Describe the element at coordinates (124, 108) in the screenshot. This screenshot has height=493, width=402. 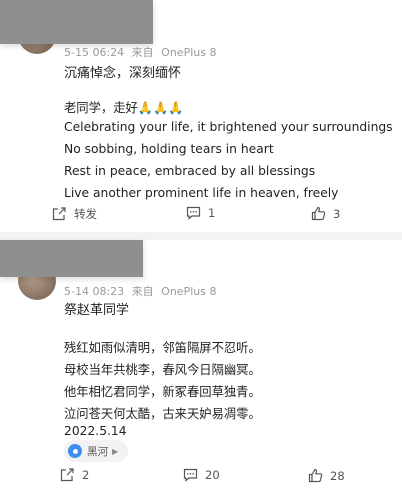
I see `post-line: 老同学，走好🙏🙏🙏` at that location.